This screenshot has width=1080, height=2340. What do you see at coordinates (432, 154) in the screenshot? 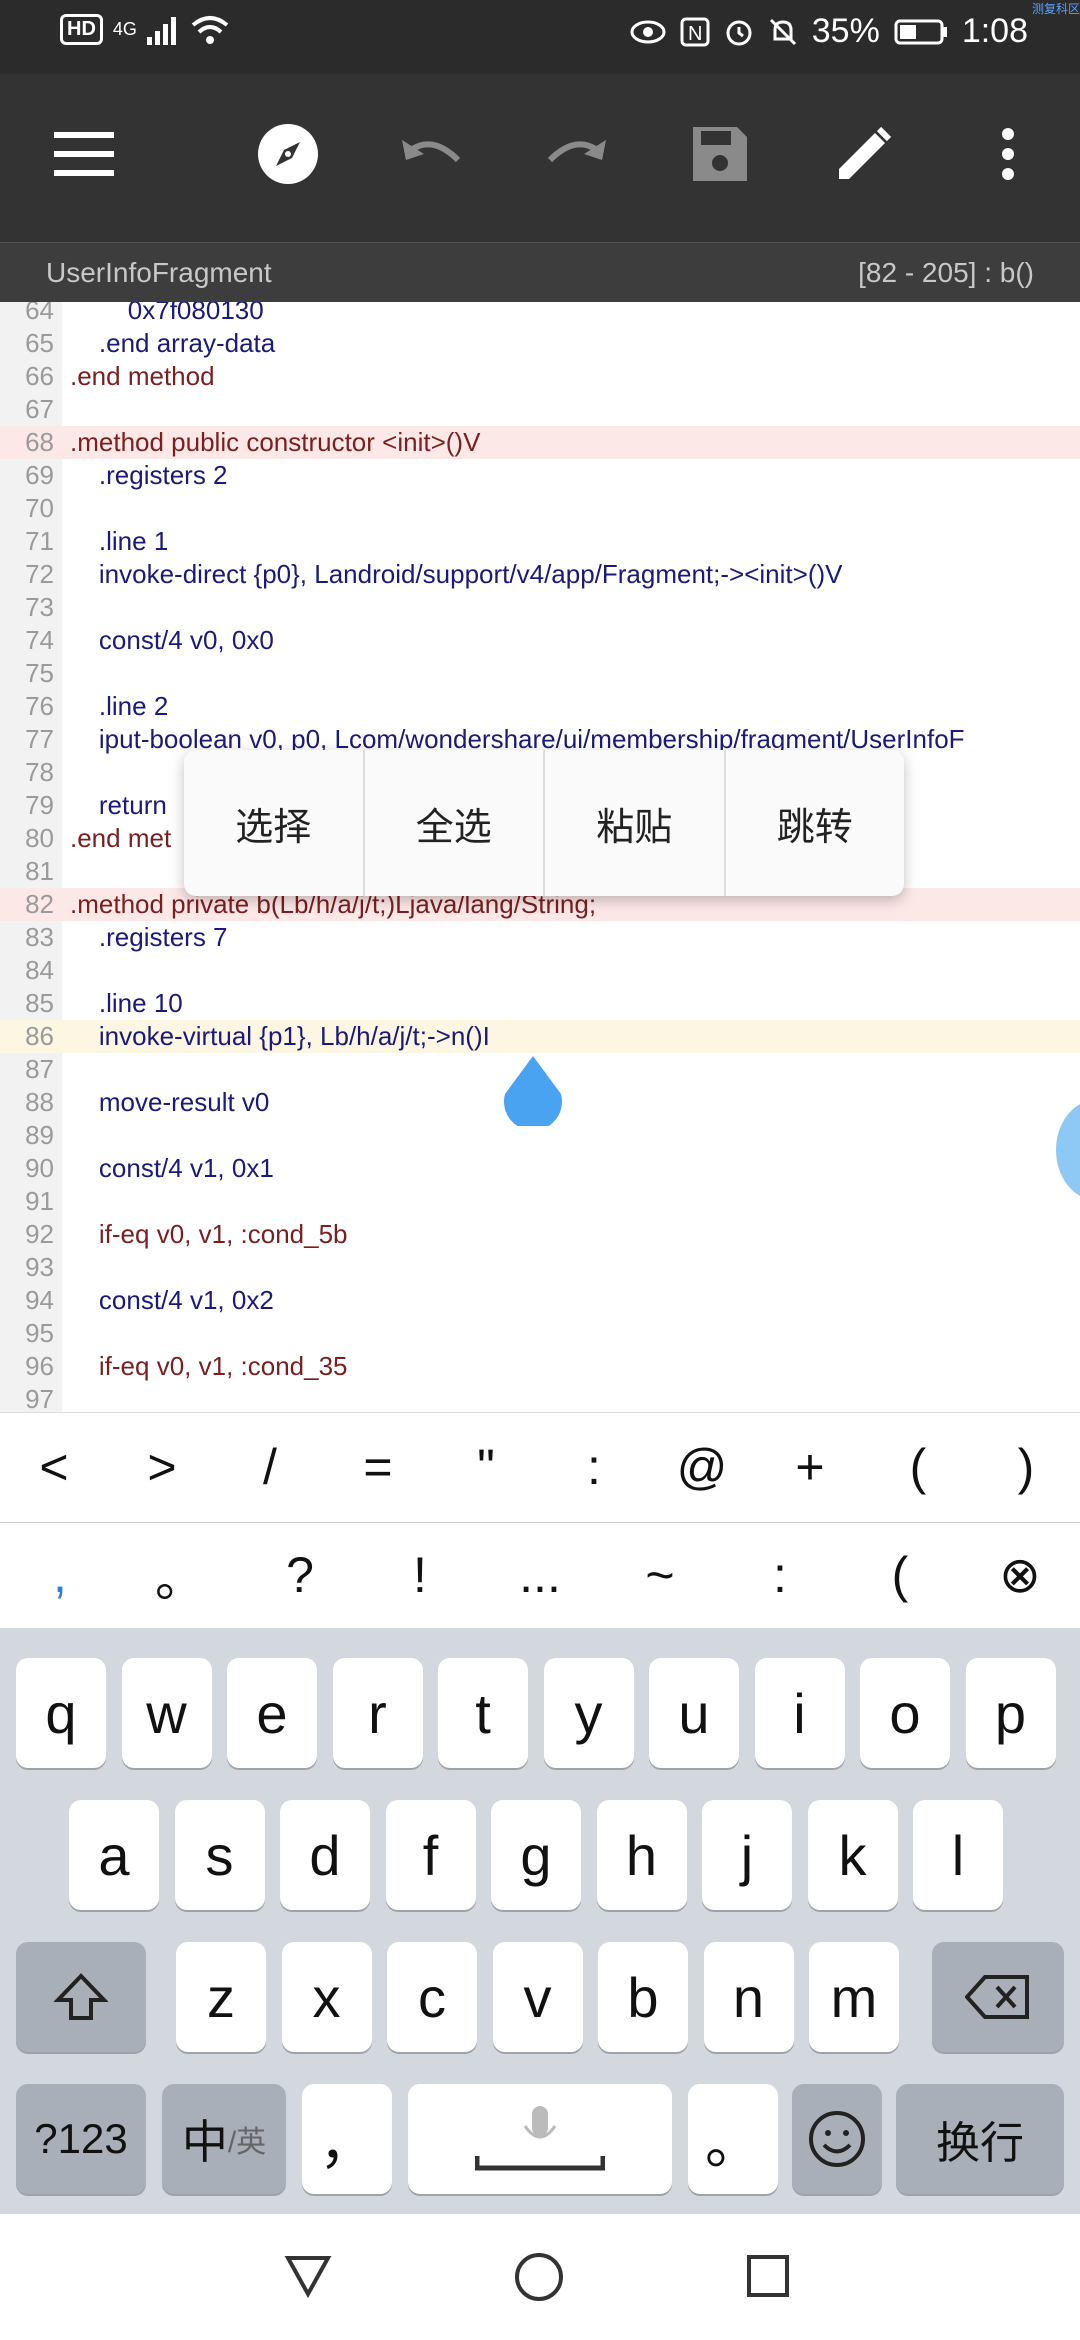
I see `undo-button` at bounding box center [432, 154].